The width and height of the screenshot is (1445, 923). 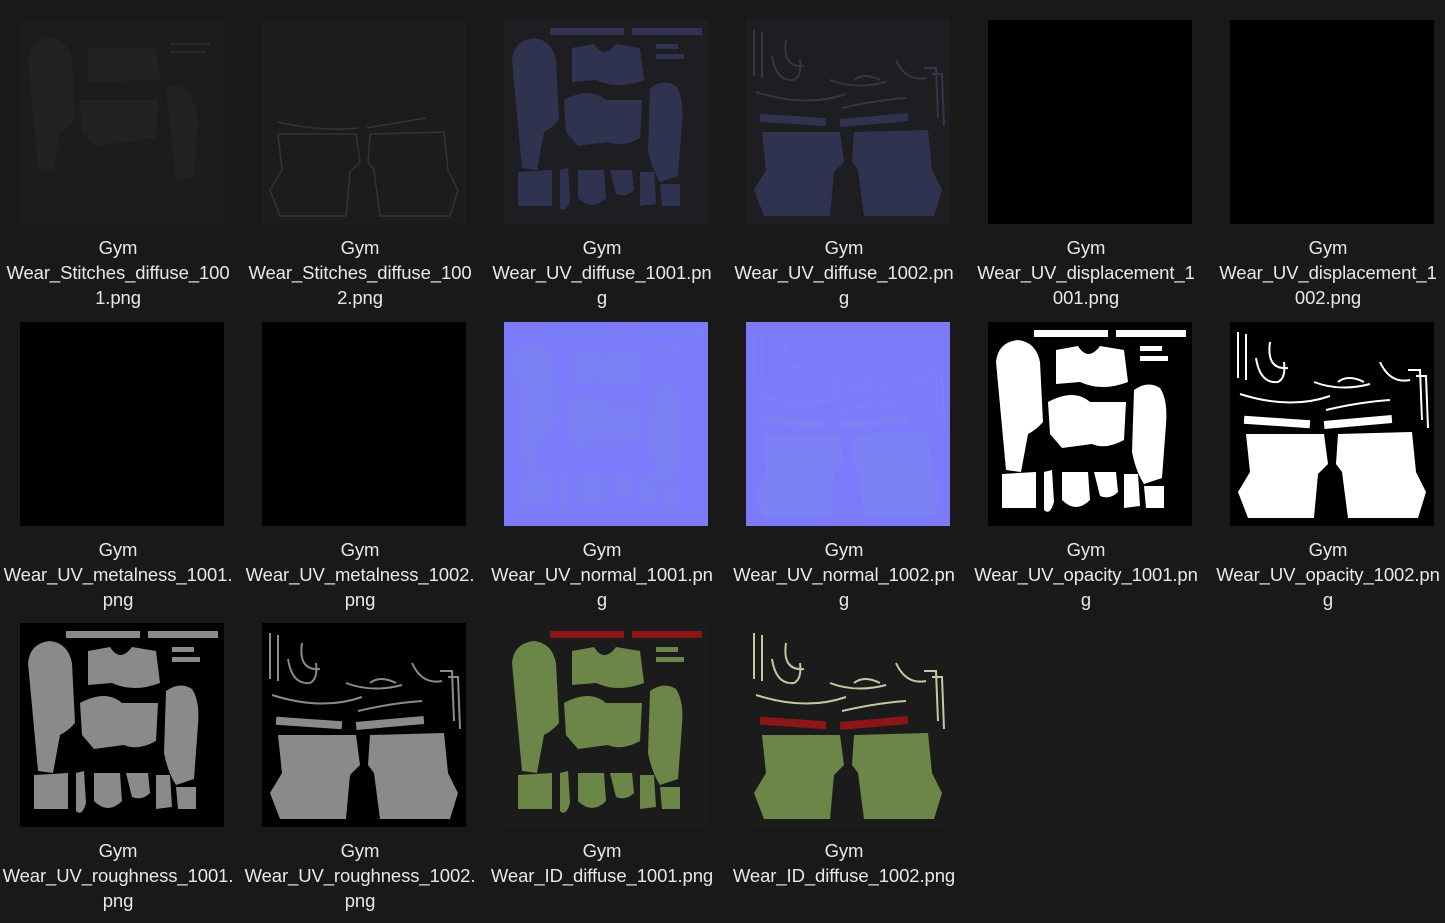 I want to click on file-name: Gym Wear_UV_metalness_1001. png, so click(x=118, y=574).